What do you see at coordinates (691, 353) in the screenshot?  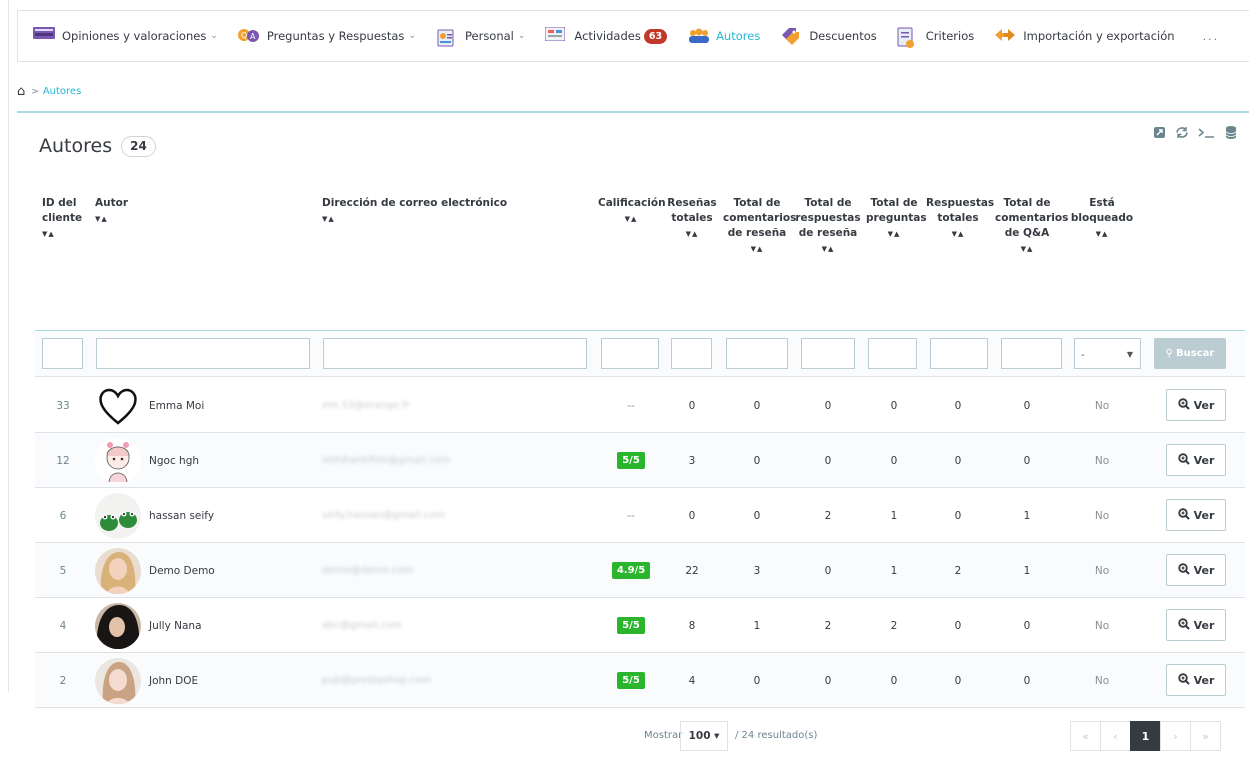 I see `filter-reviews-input` at bounding box center [691, 353].